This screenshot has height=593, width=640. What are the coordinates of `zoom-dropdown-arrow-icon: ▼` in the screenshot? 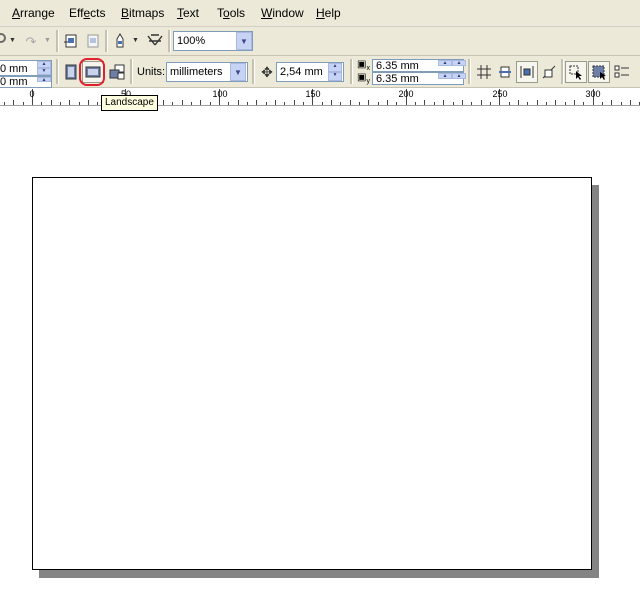 It's located at (244, 41).